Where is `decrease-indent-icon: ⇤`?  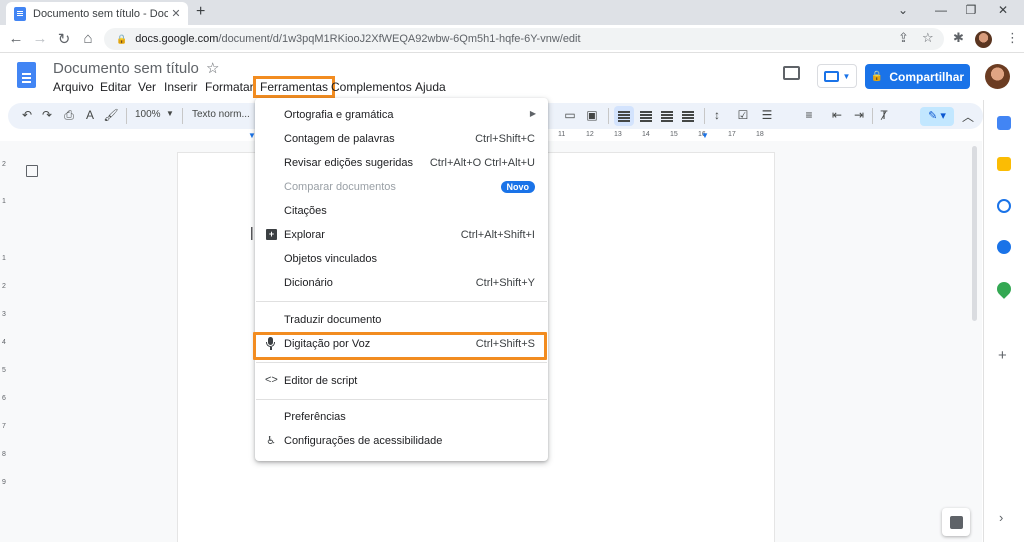 decrease-indent-icon: ⇤ is located at coordinates (837, 115).